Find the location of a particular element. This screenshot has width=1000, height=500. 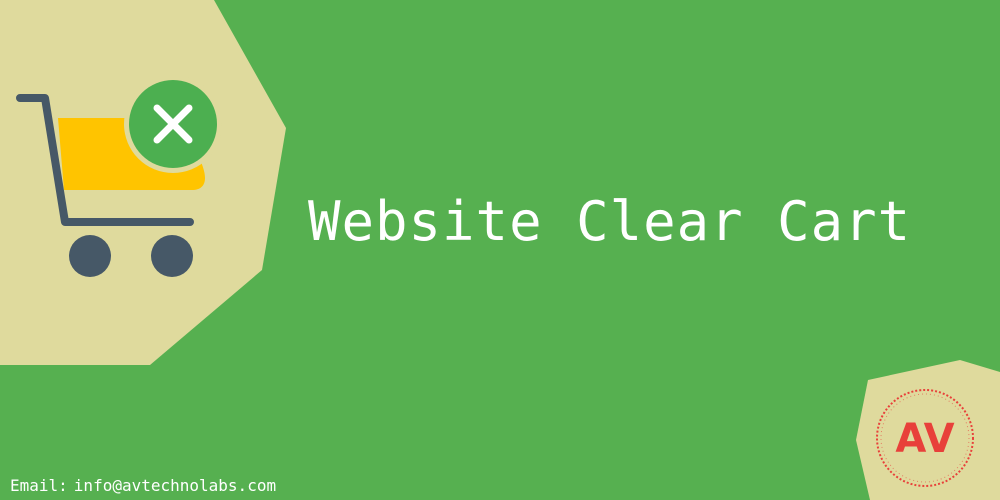

email-label: Email: is located at coordinates (39, 485).